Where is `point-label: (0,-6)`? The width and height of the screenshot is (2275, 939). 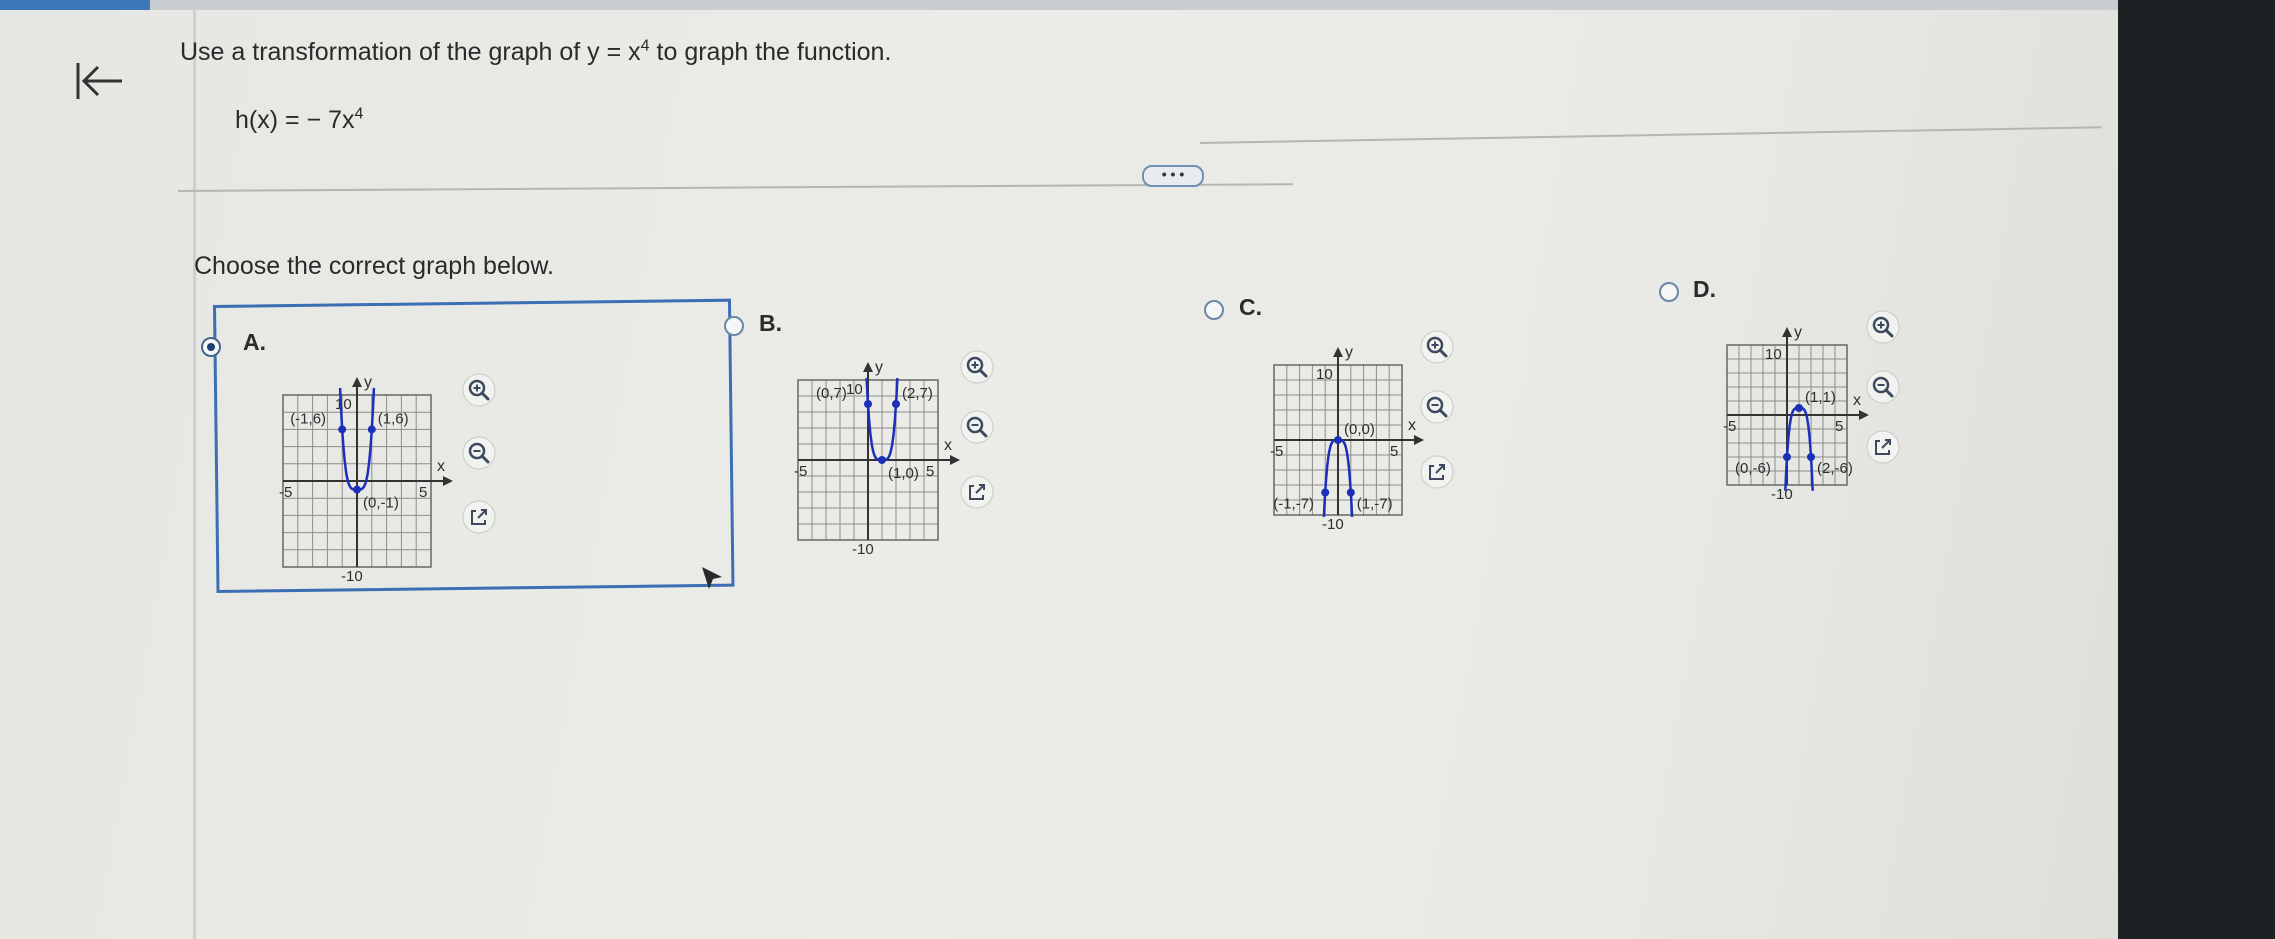
point-label: (0,-6) is located at coordinates (1753, 468).